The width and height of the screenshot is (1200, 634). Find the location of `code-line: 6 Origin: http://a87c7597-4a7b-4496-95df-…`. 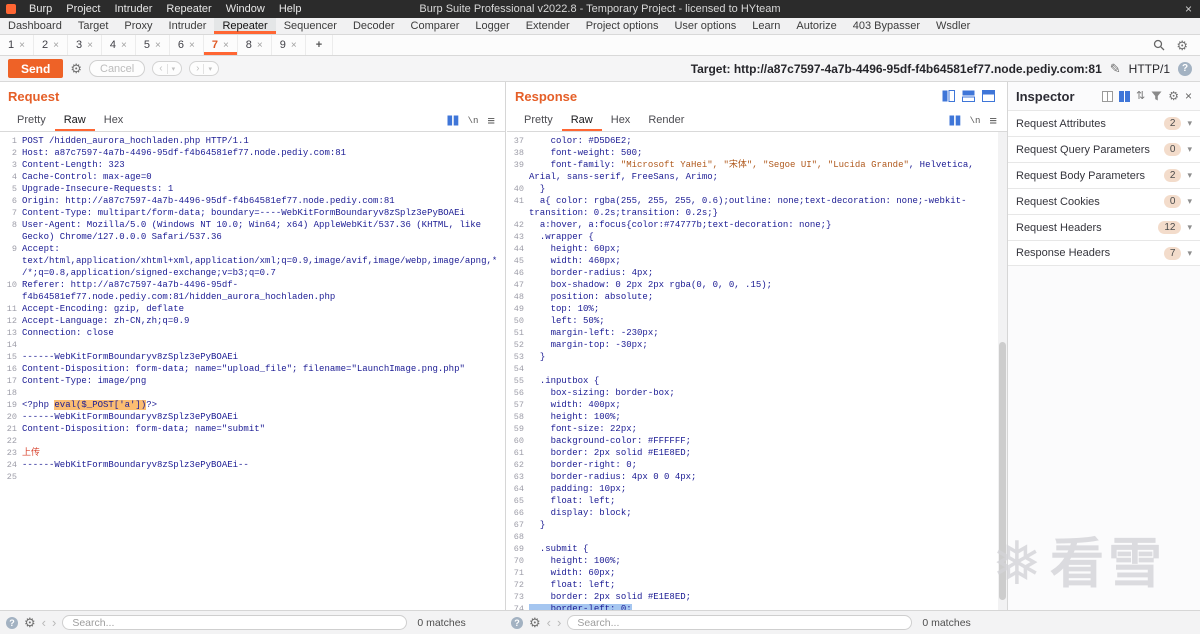

code-line: 6 Origin: http://a87c7597-4a7b-4496-95df-… is located at coordinates (252, 201).